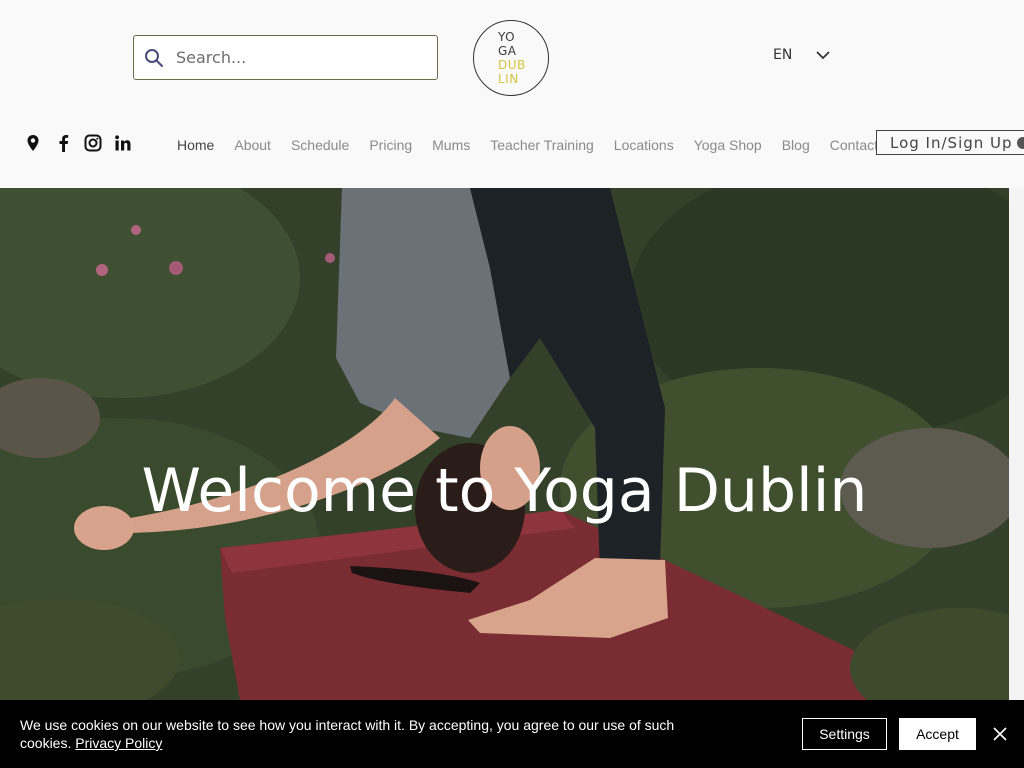 The image size is (1024, 768). I want to click on privacy-policy-link: Privacy Policy, so click(118, 743).